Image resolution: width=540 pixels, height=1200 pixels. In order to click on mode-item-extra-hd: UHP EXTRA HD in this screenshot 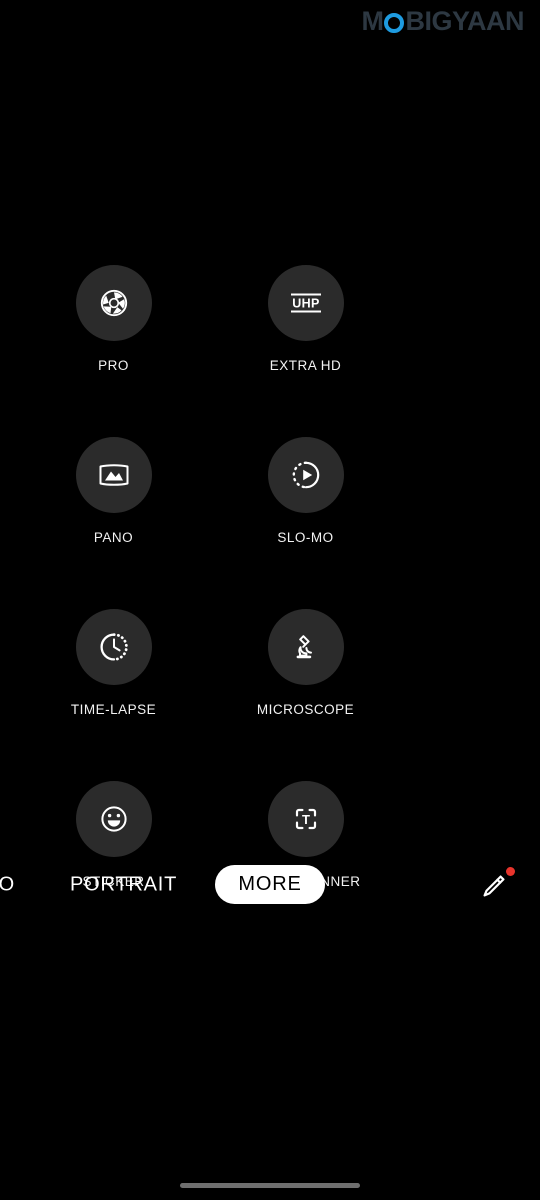, I will do `click(305, 319)`.